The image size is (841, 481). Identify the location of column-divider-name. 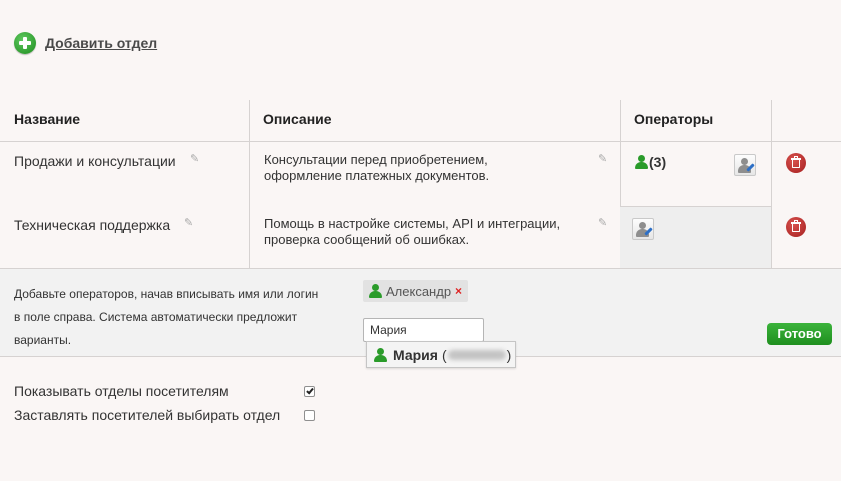
(249, 184).